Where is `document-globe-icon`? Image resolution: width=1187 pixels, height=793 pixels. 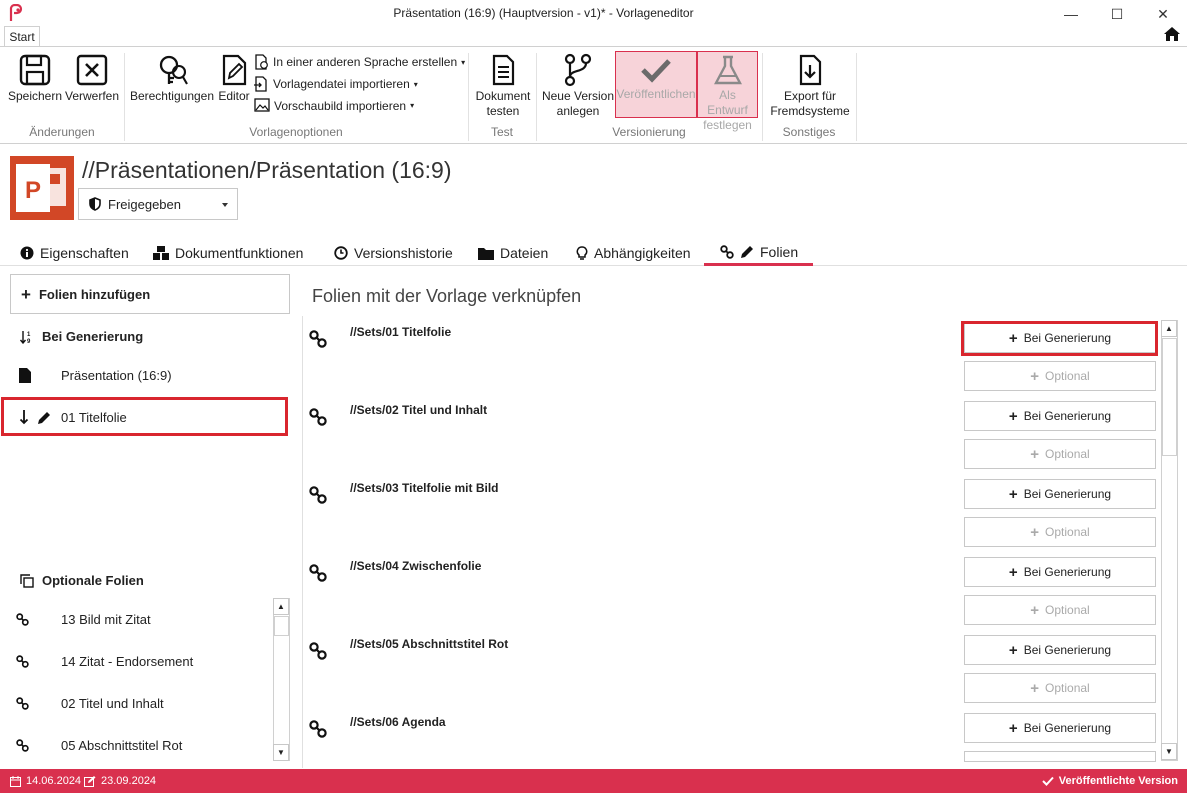 document-globe-icon is located at coordinates (261, 62).